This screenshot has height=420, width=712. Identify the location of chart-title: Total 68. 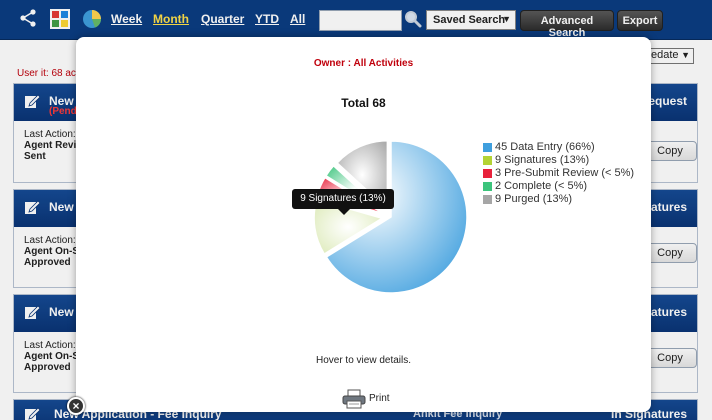
(363, 103).